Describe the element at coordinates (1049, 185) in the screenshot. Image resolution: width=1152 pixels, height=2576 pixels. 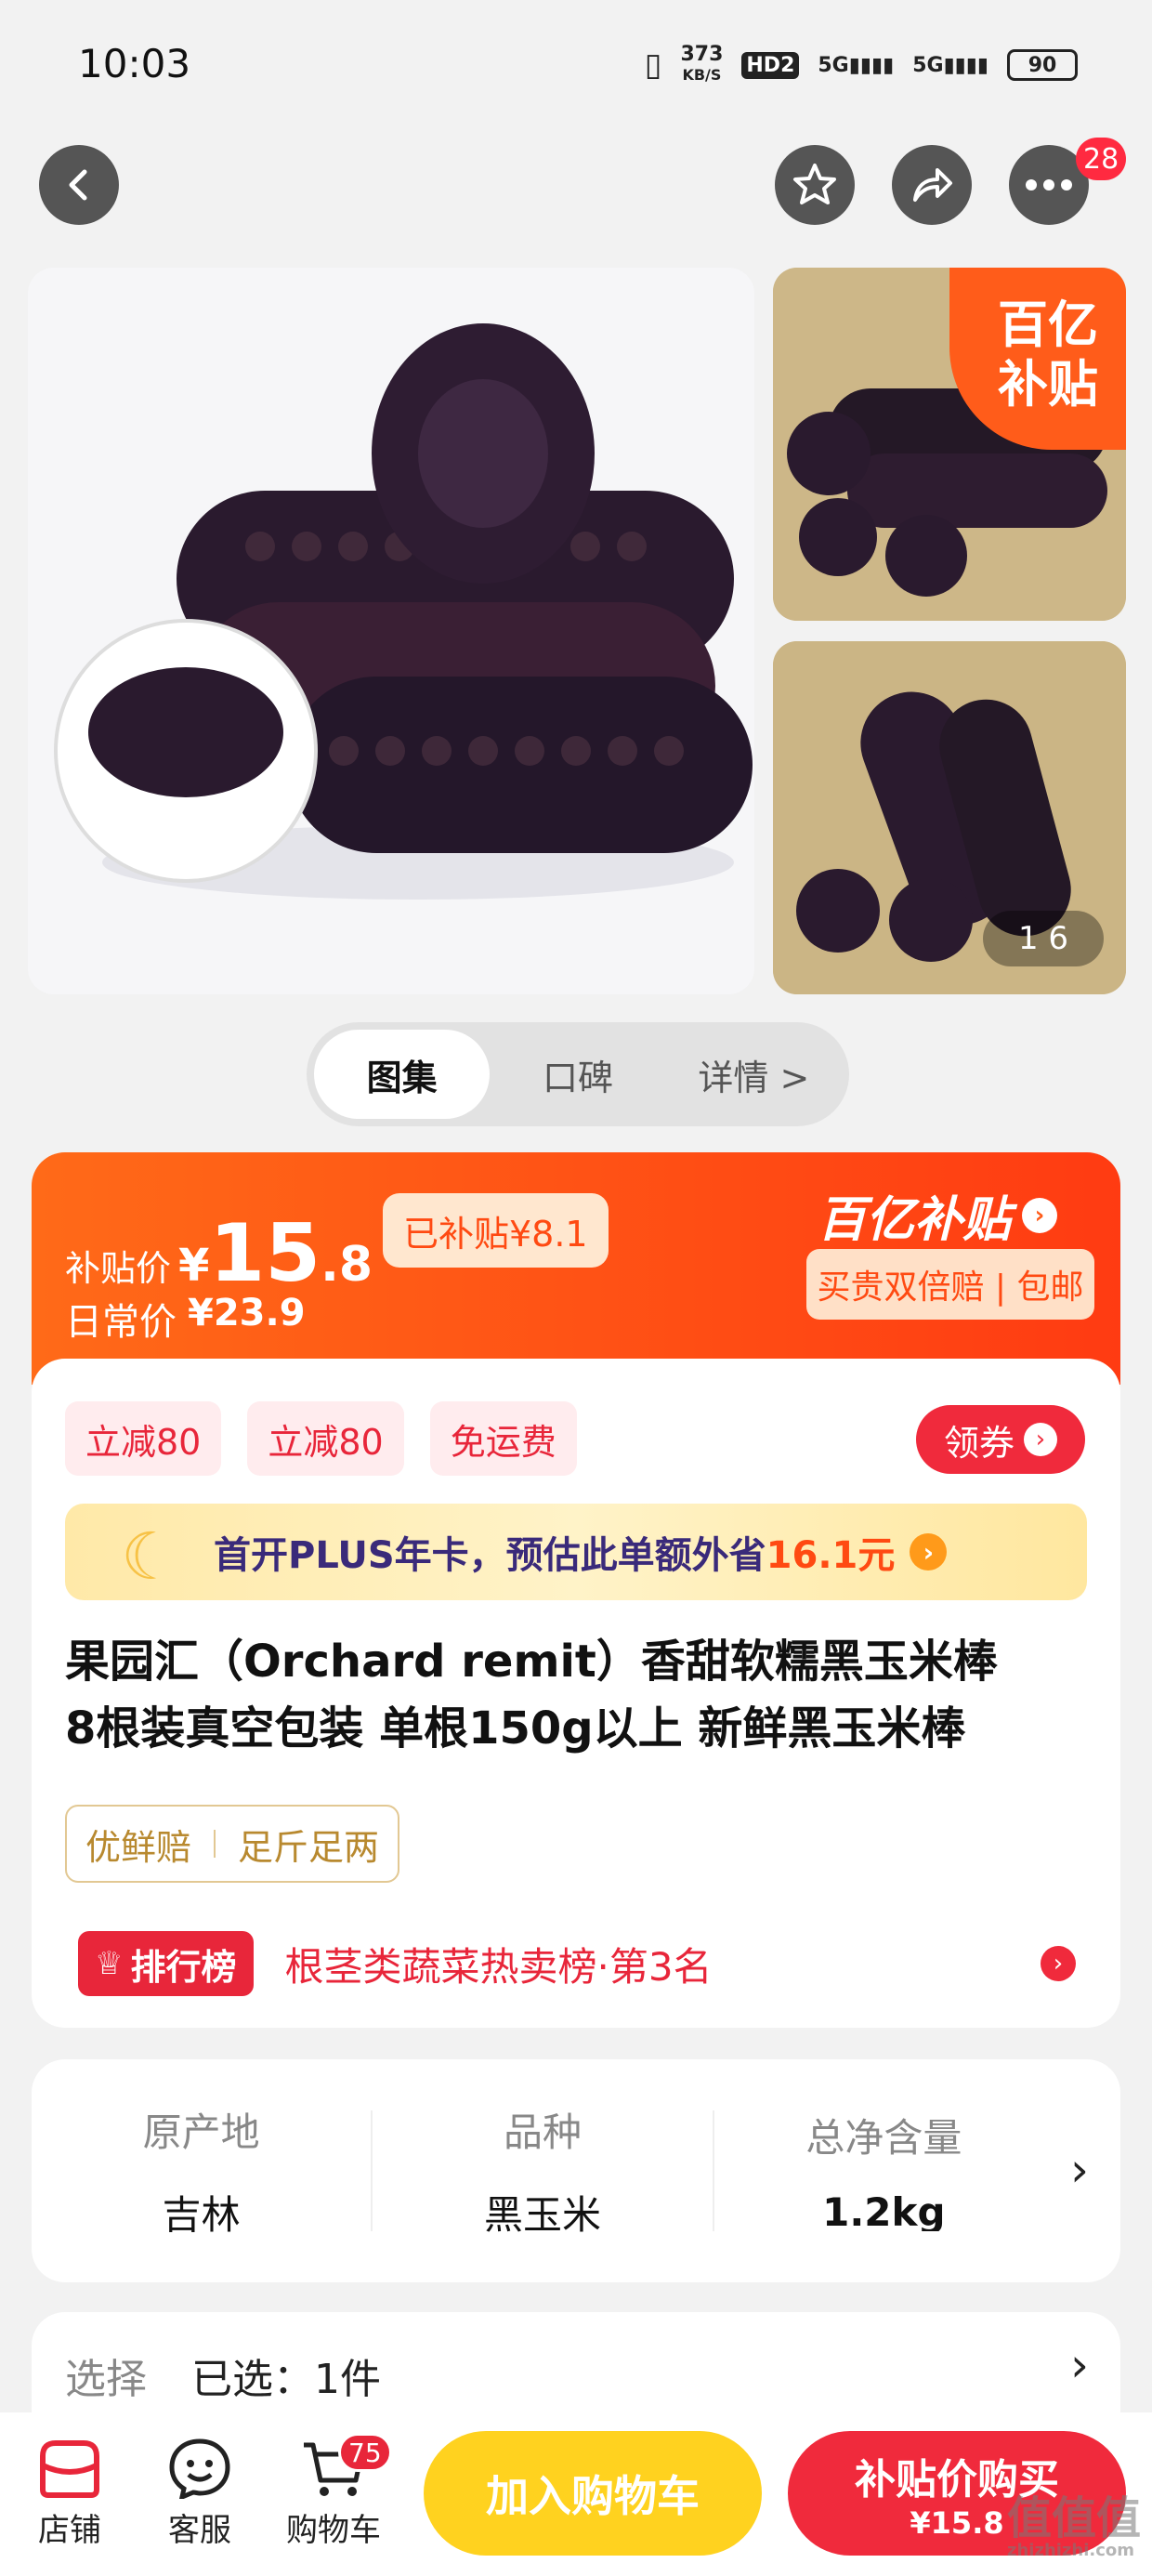
I see `more-dots-icon` at that location.